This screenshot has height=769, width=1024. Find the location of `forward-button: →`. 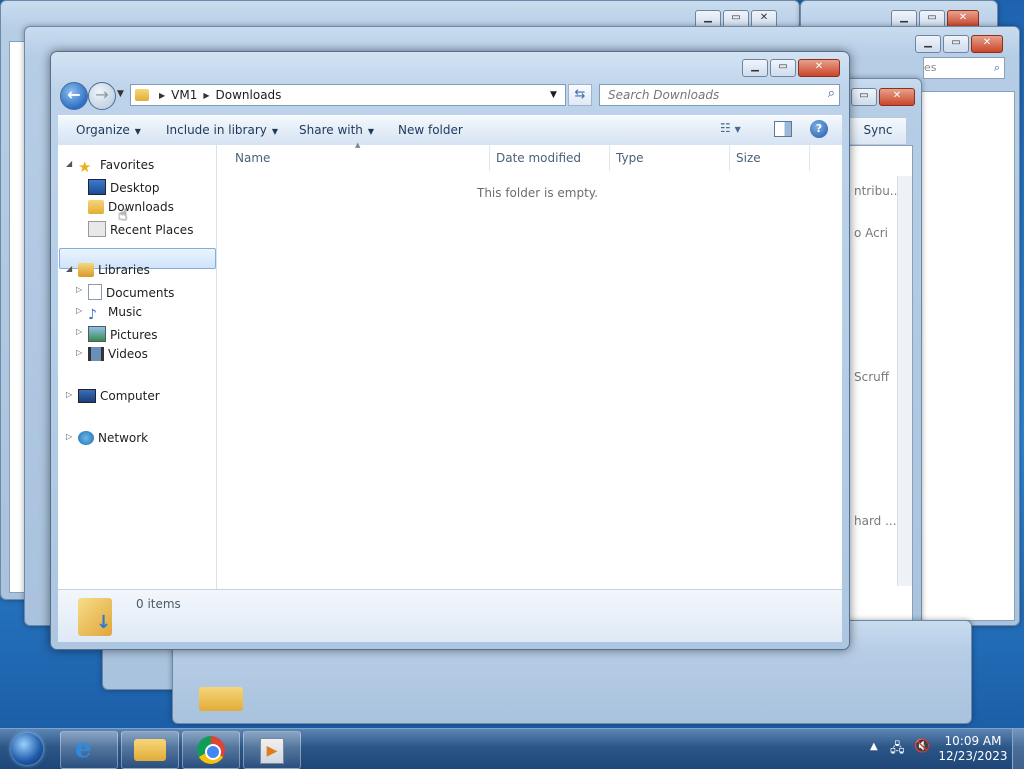

forward-button: → is located at coordinates (102, 96).